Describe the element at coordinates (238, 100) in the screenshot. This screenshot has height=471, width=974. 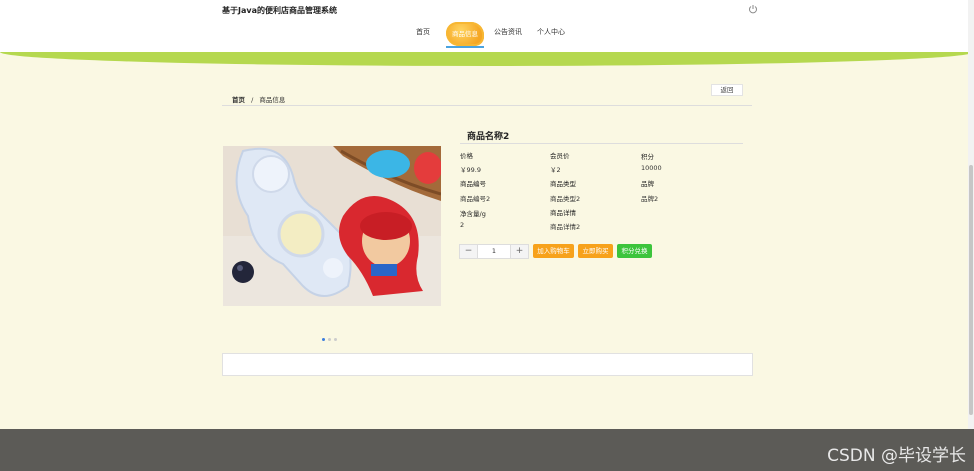
I see `breadcrumb-home: 首页` at that location.